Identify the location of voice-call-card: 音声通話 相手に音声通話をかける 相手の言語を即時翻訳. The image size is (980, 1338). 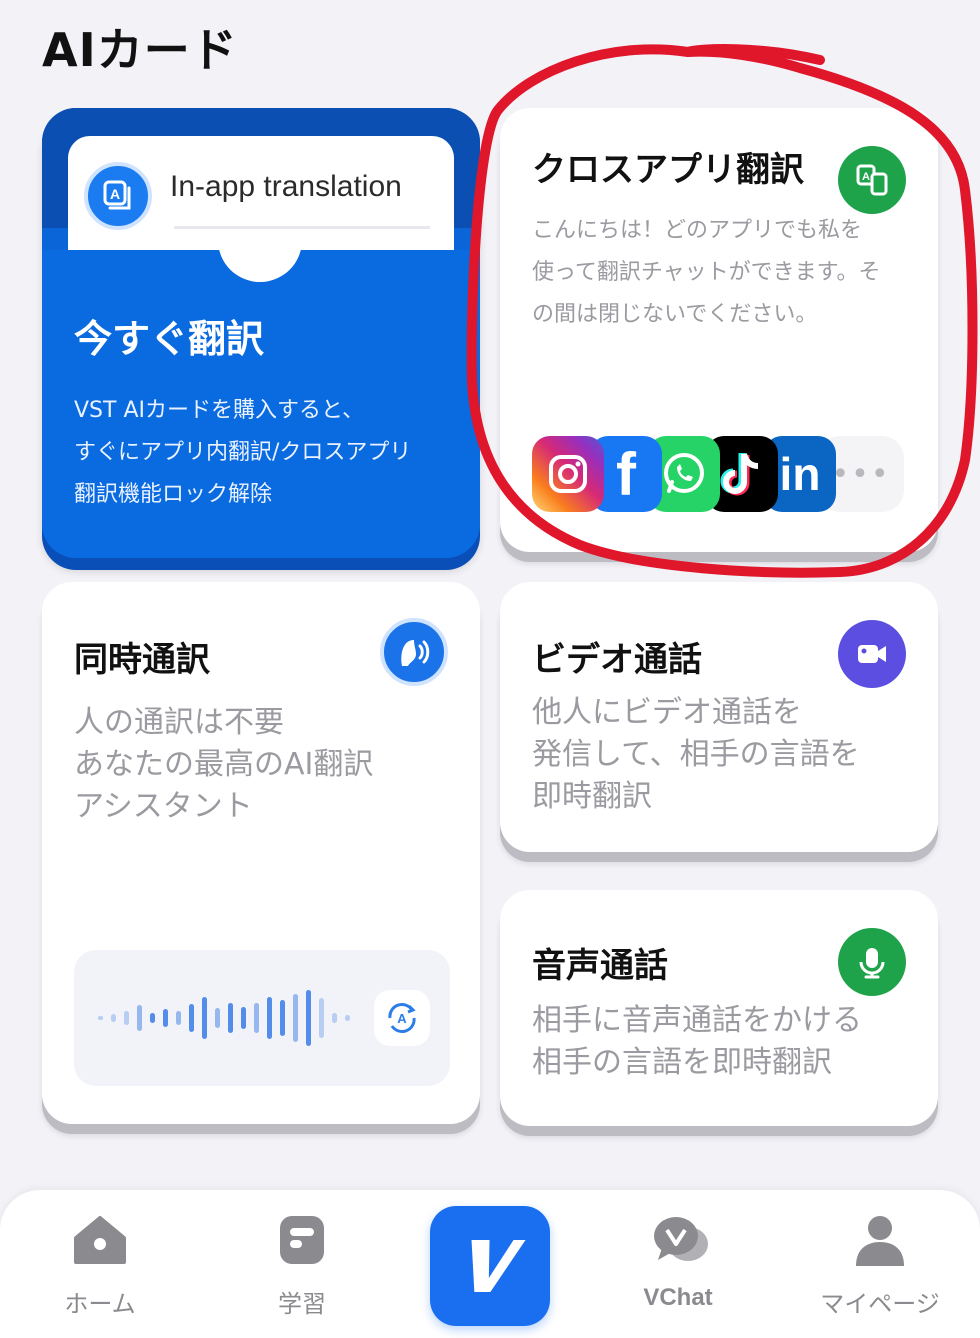
(719, 1008).